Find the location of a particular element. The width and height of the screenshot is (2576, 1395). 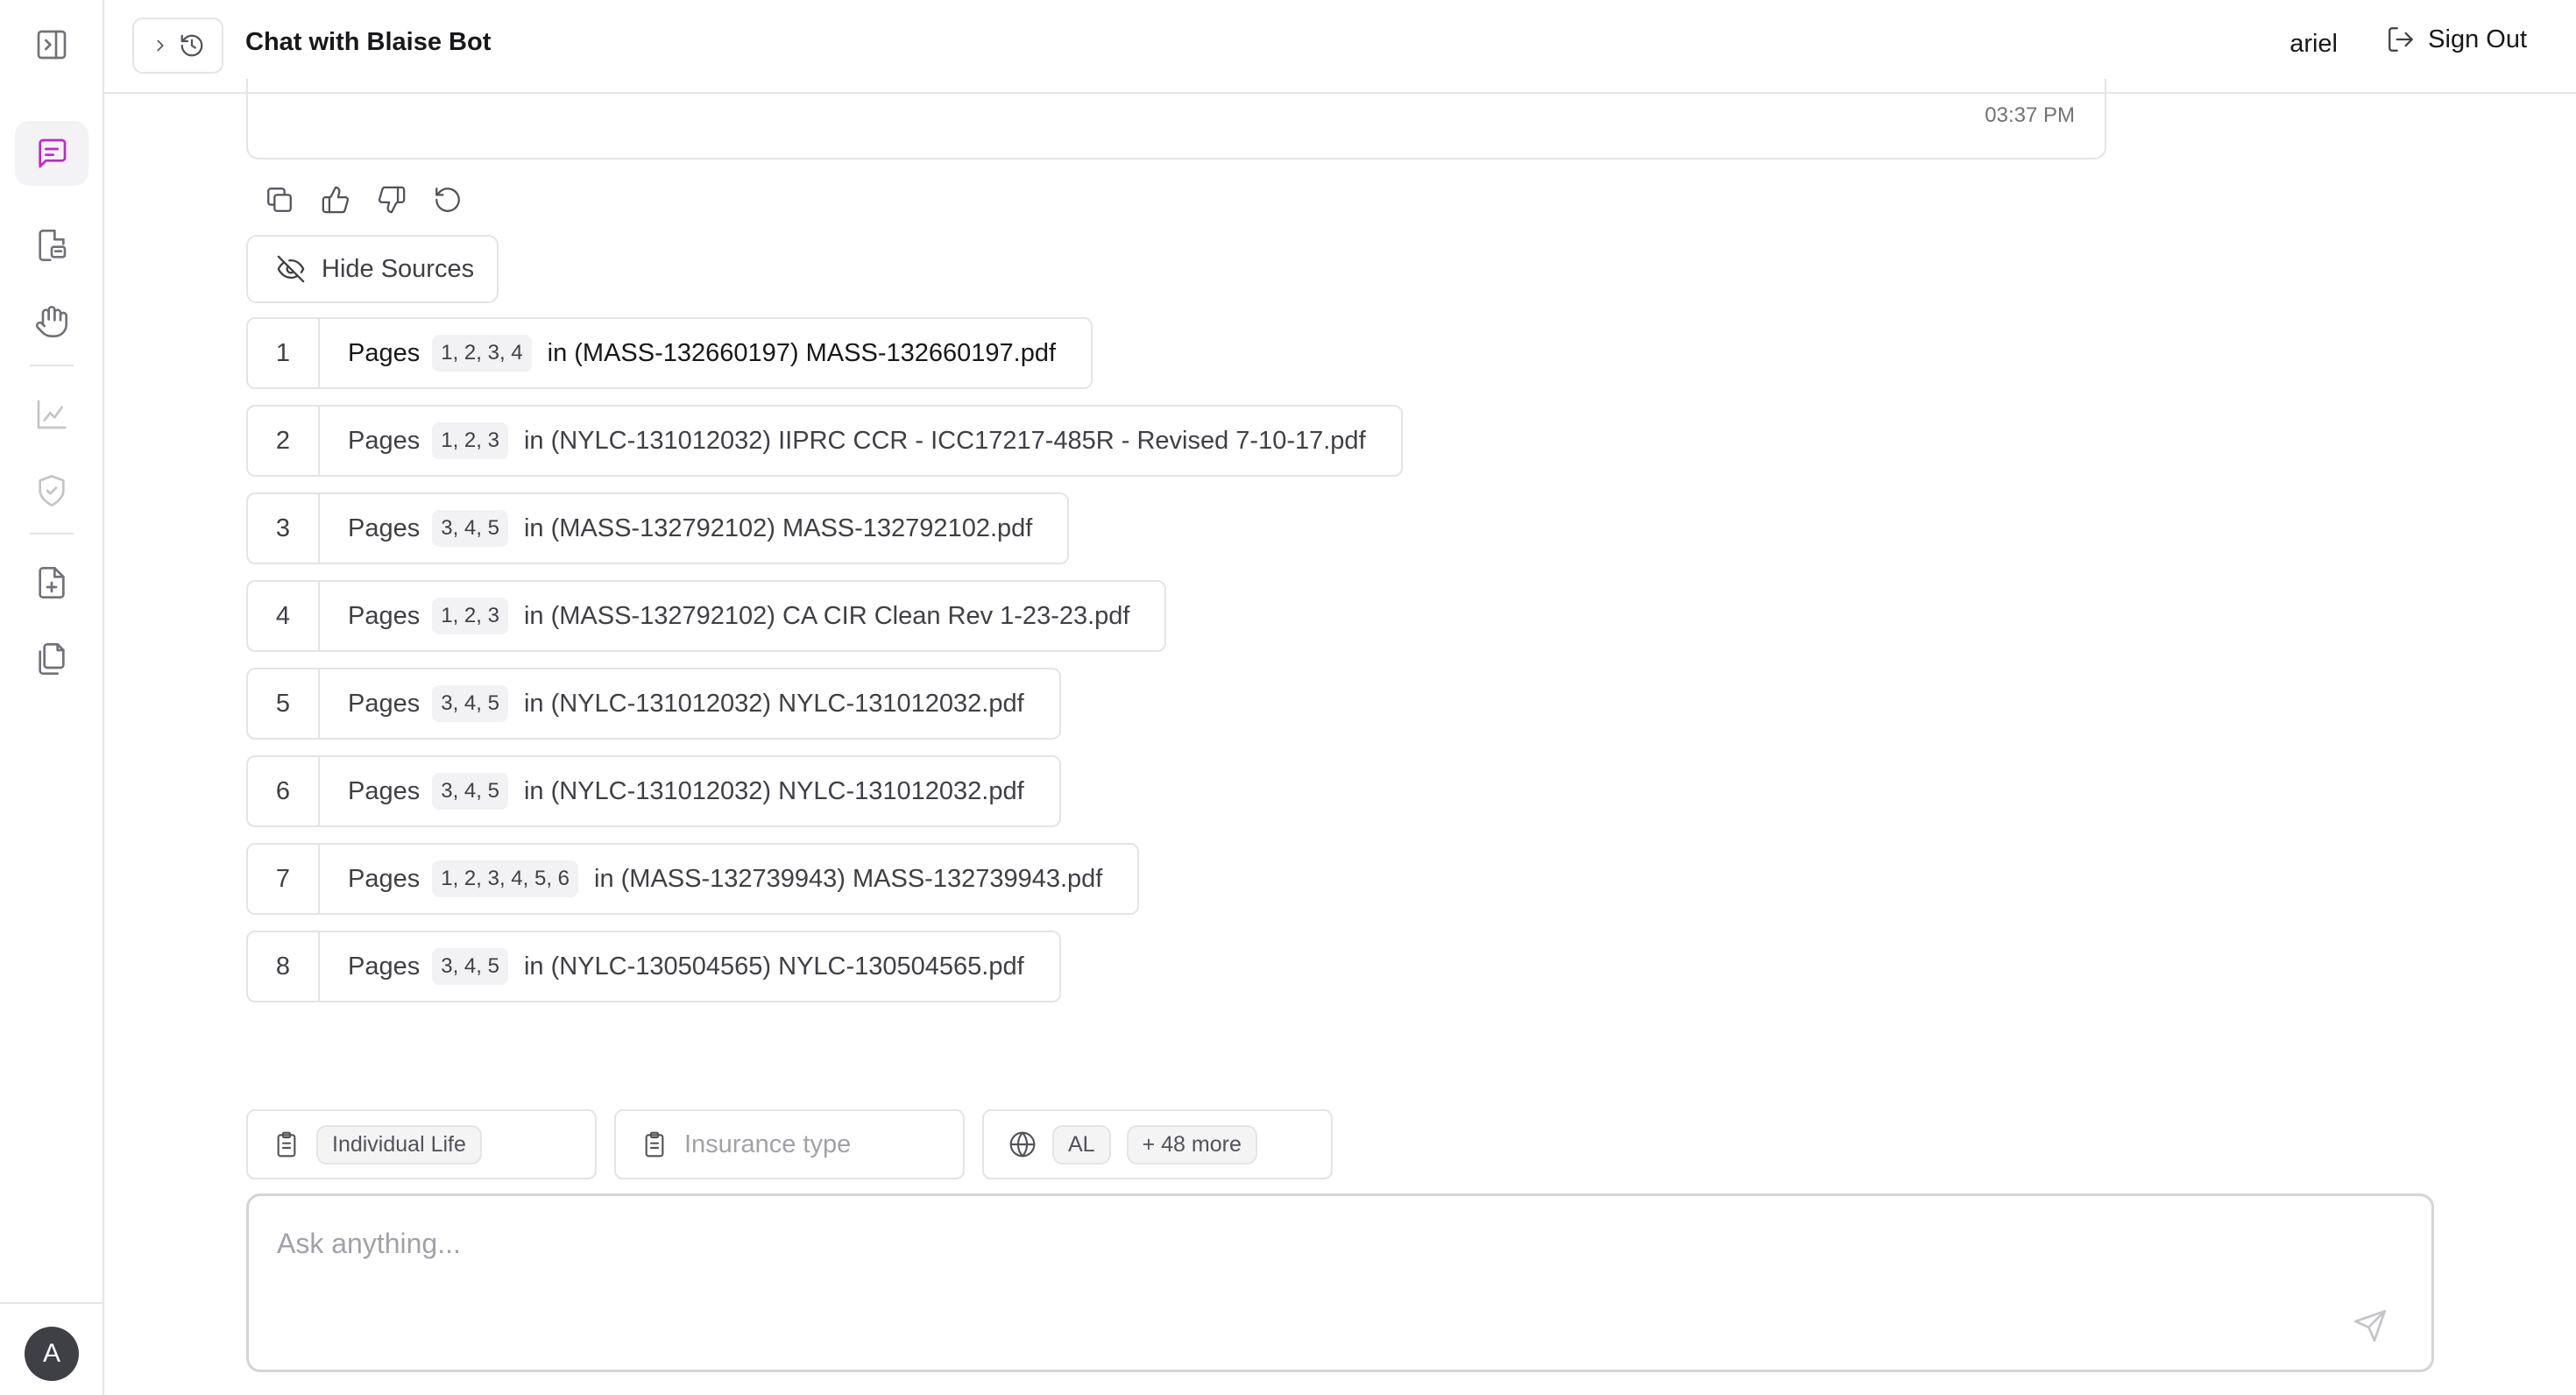

insurance-type-filter: Insurance type is located at coordinates (789, 1144).